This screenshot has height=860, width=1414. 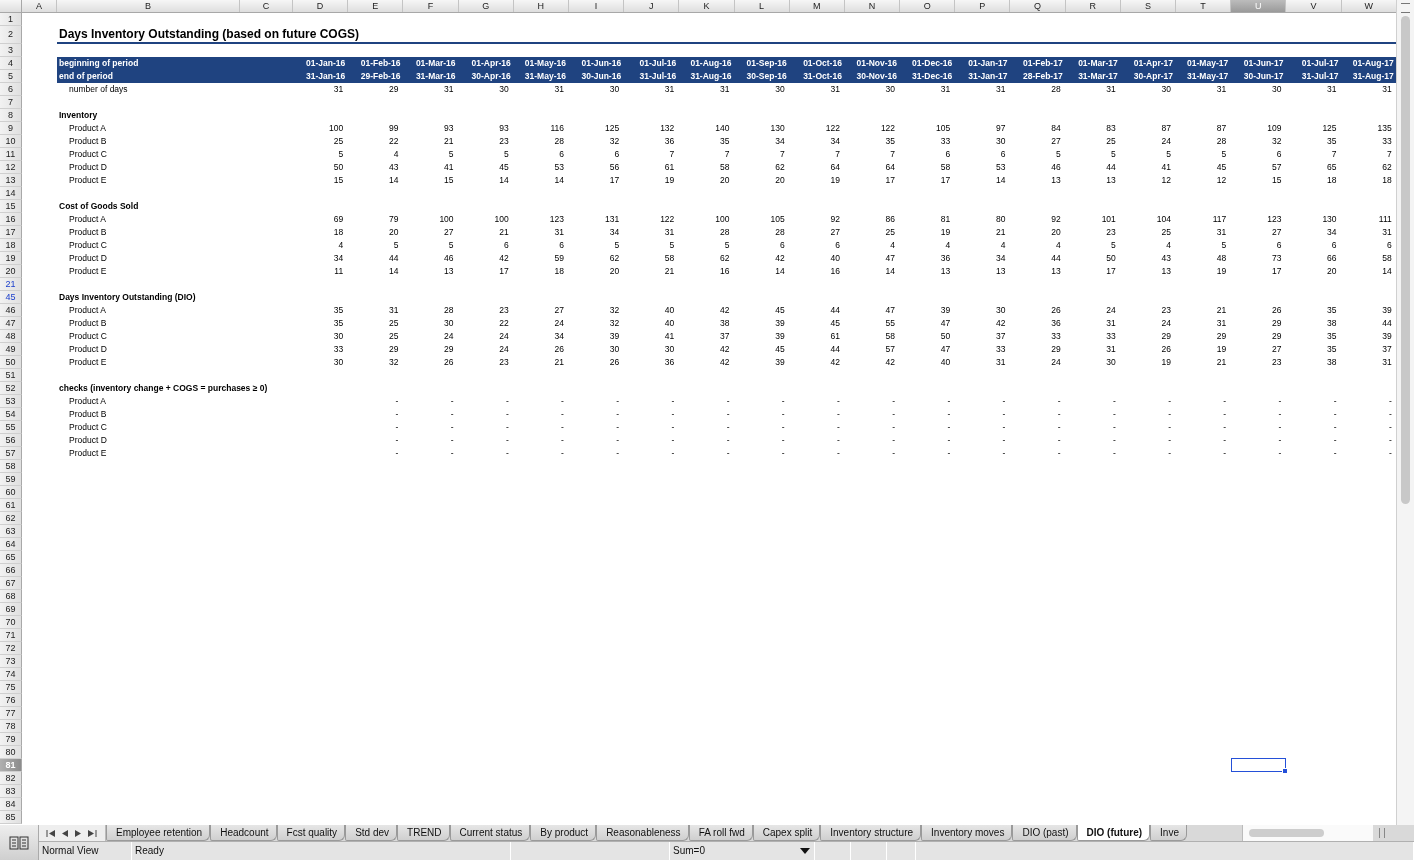 I want to click on row-header: 59, so click(x=11, y=479).